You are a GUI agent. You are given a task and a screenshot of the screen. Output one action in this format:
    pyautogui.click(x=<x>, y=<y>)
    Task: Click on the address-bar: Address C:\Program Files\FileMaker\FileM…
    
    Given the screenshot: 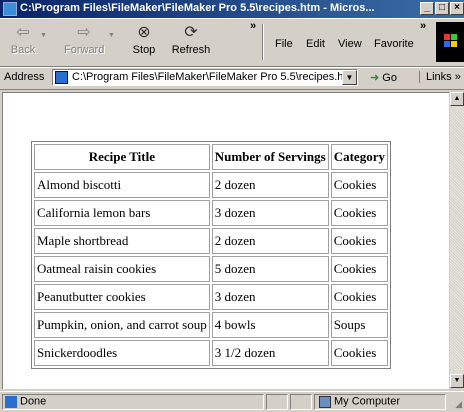 What is the action you would take?
    pyautogui.click(x=232, y=78)
    